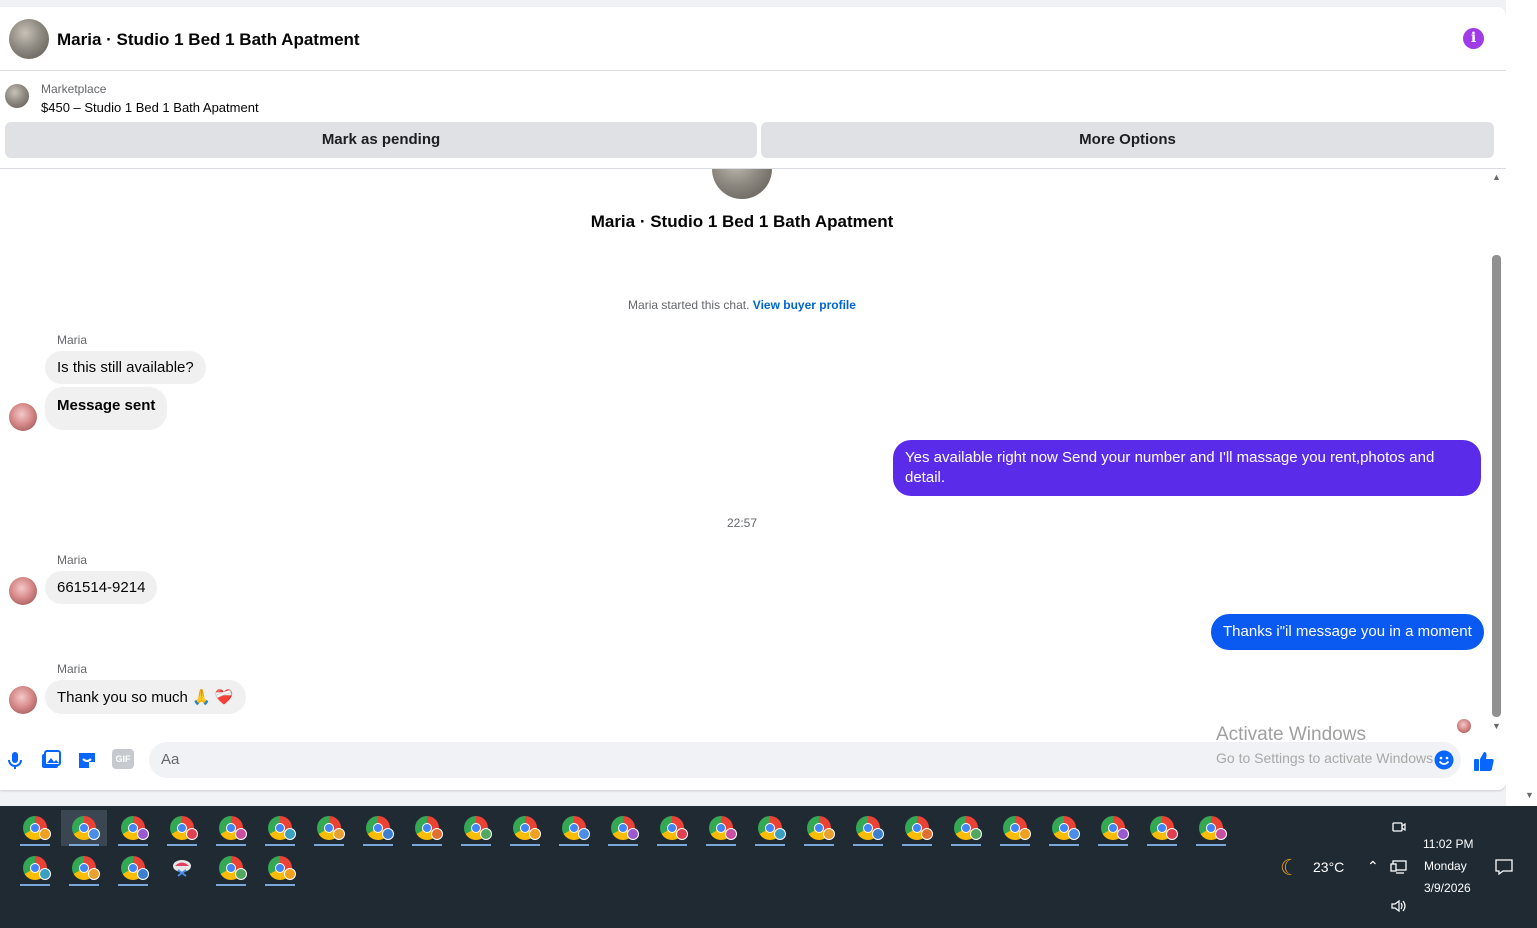 The width and height of the screenshot is (1537, 928). Describe the element at coordinates (1291, 734) in the screenshot. I see `activate-windows-title: Activate Windows` at that location.